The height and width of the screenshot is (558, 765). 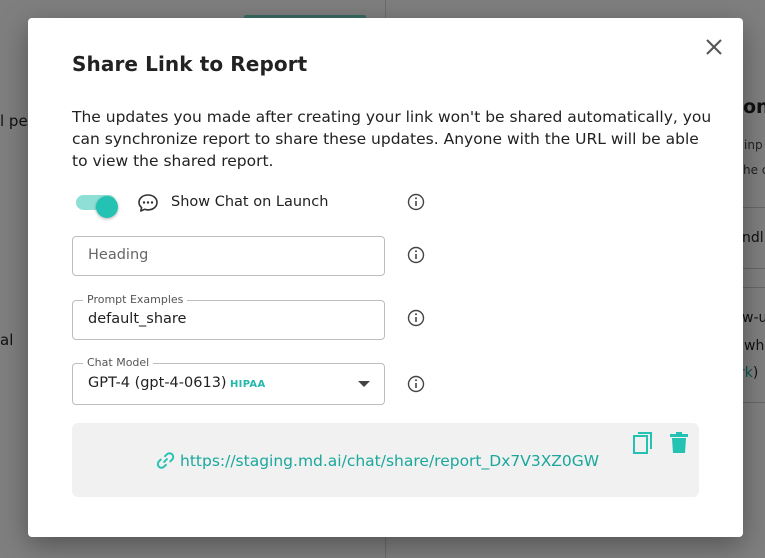 I want to click on close-button, so click(x=714, y=47).